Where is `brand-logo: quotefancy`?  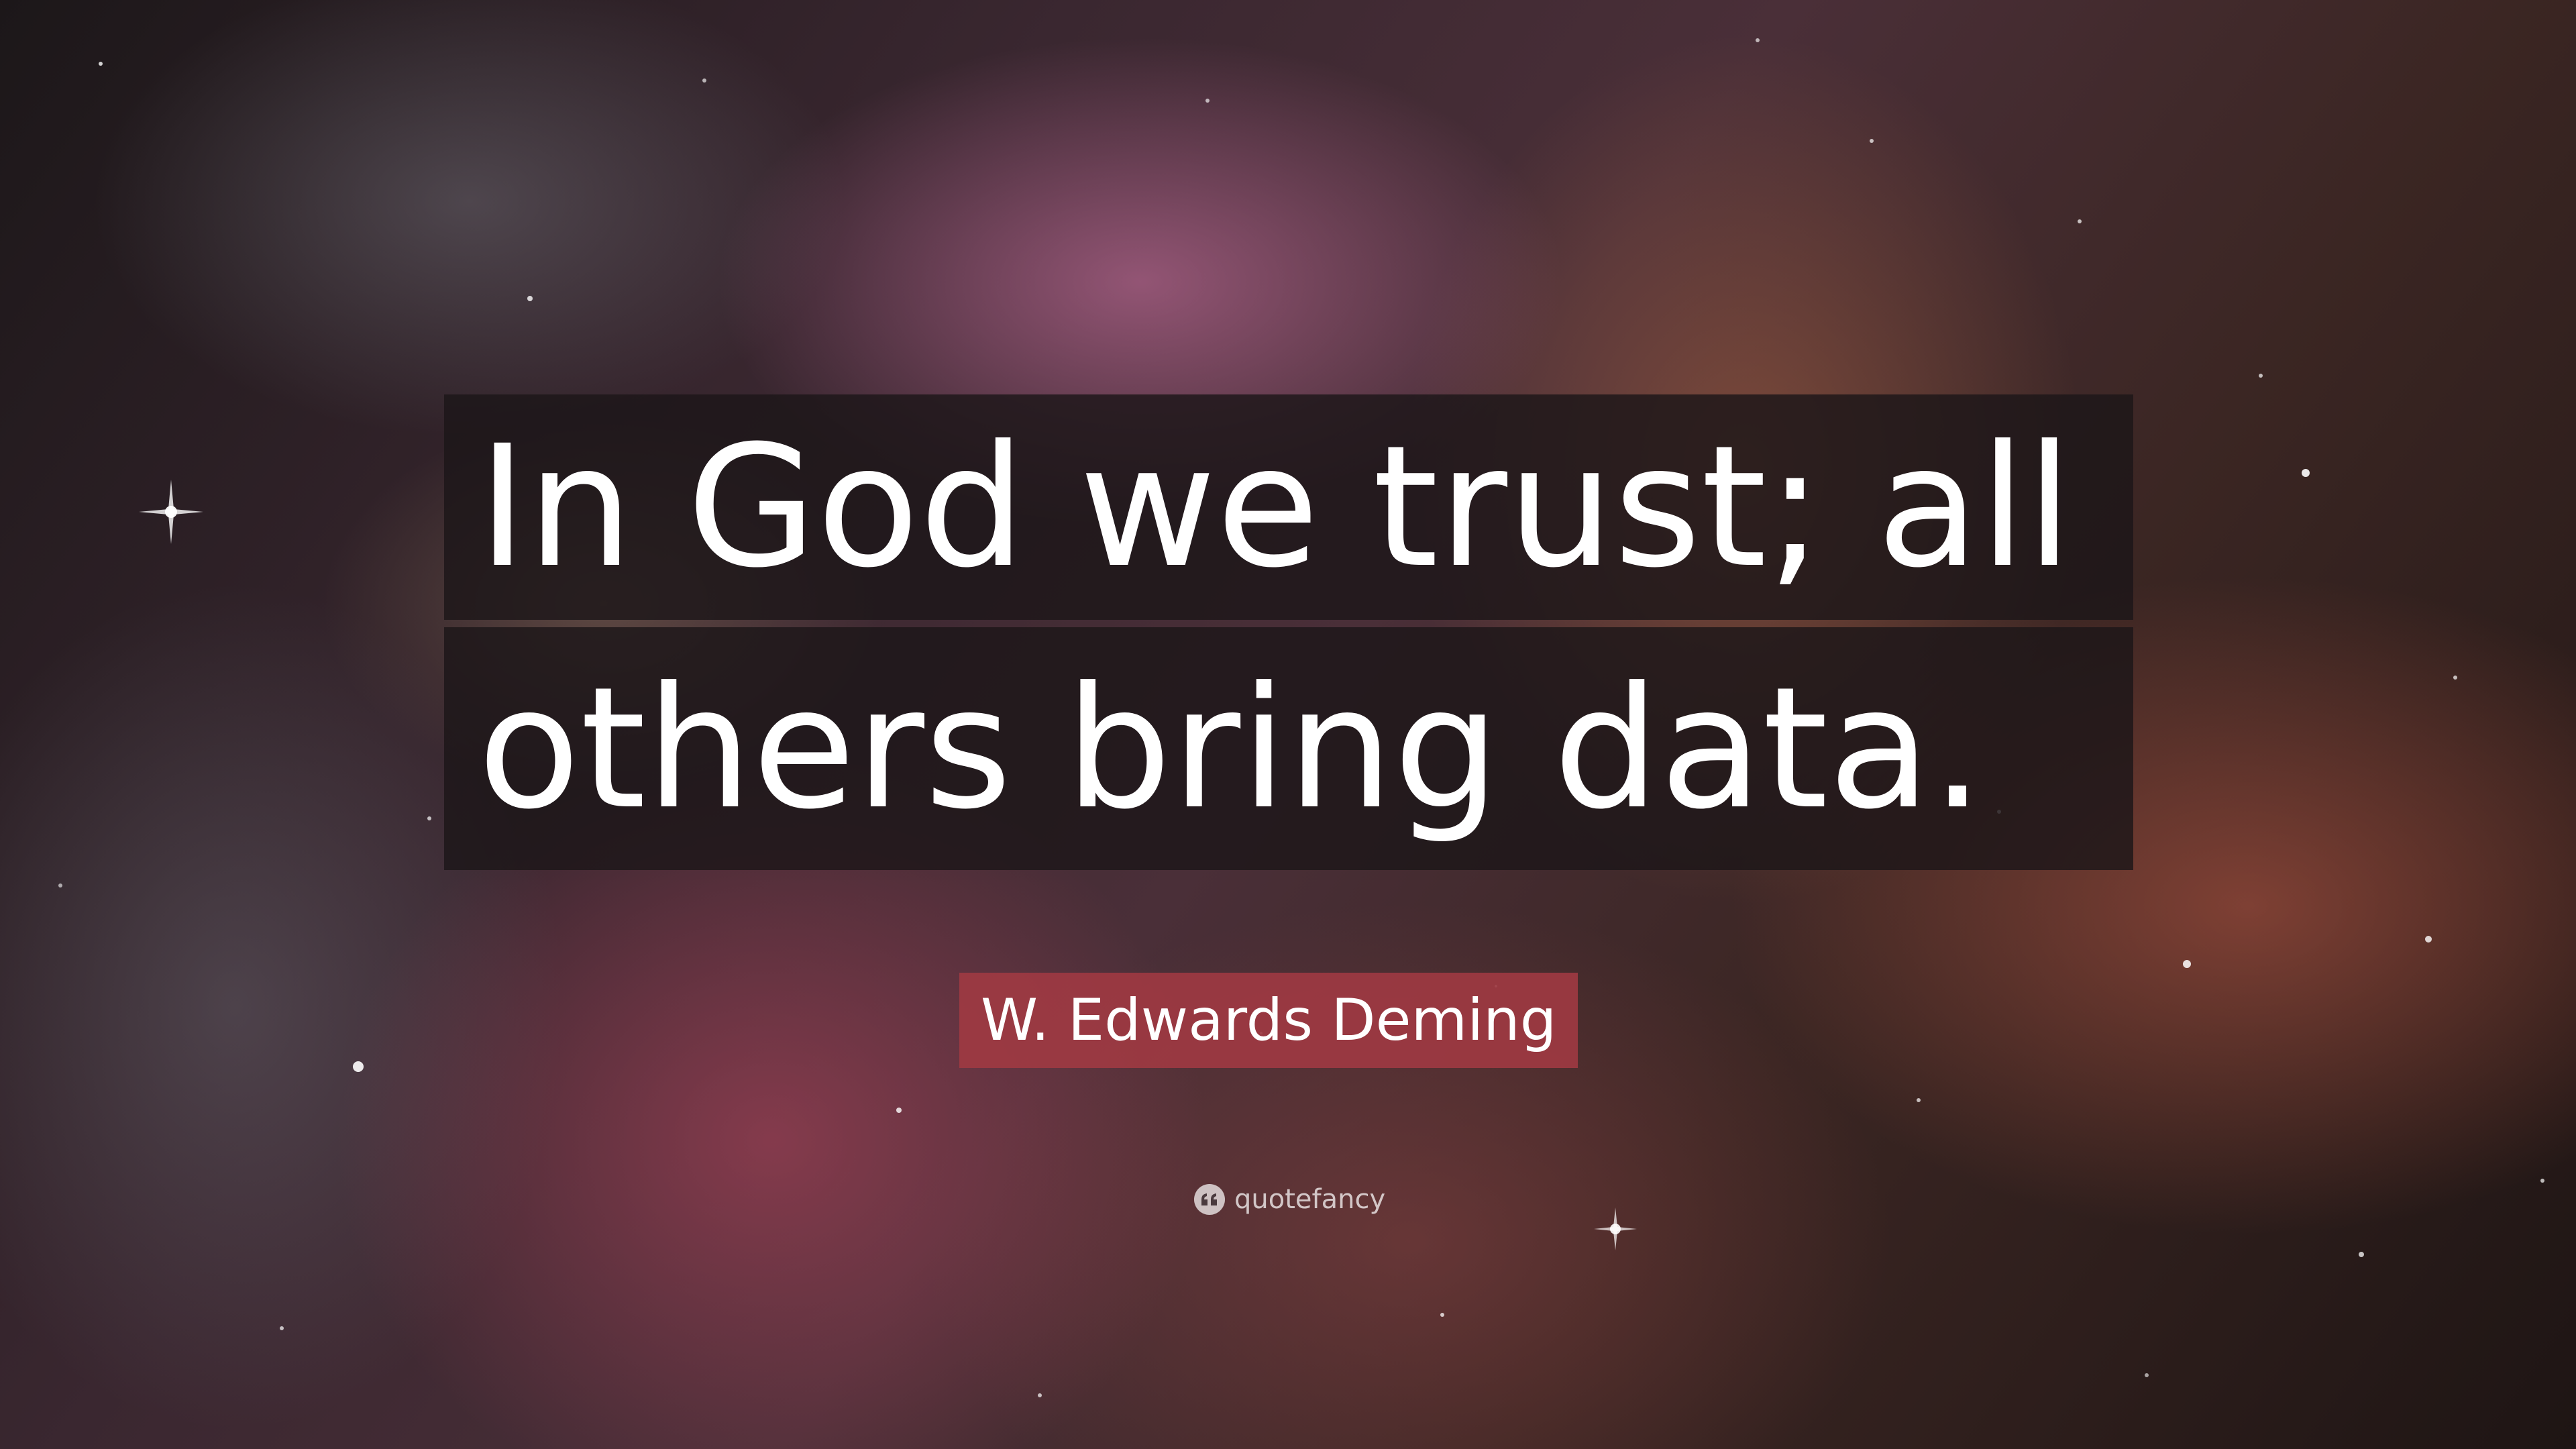
brand-logo: quotefancy is located at coordinates (1289, 1199).